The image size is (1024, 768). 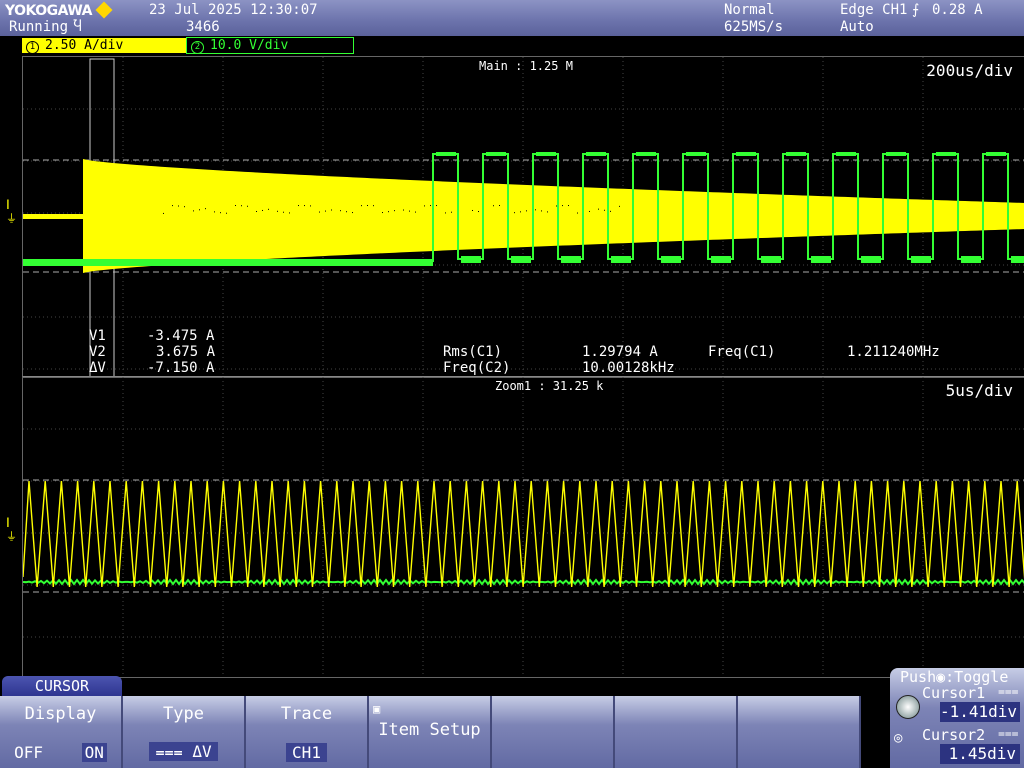 I want to click on ch2-scale-box: 2 10.0 V/div, so click(x=270, y=45).